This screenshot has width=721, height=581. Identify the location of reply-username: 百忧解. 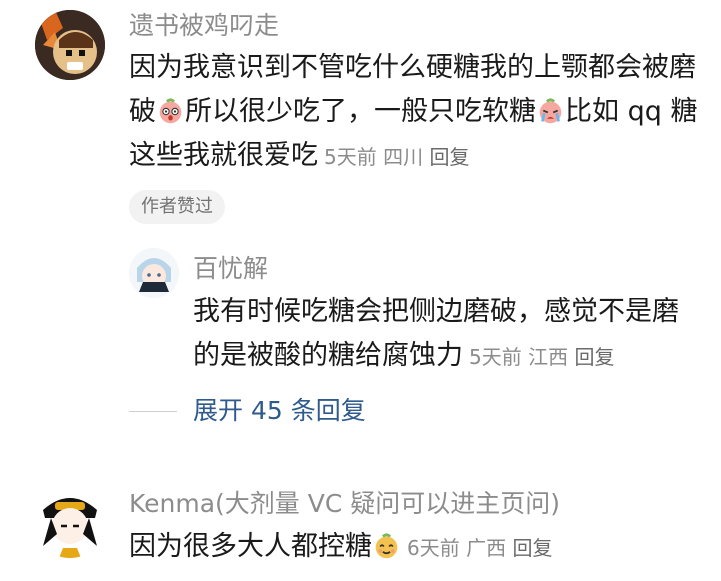
(230, 268).